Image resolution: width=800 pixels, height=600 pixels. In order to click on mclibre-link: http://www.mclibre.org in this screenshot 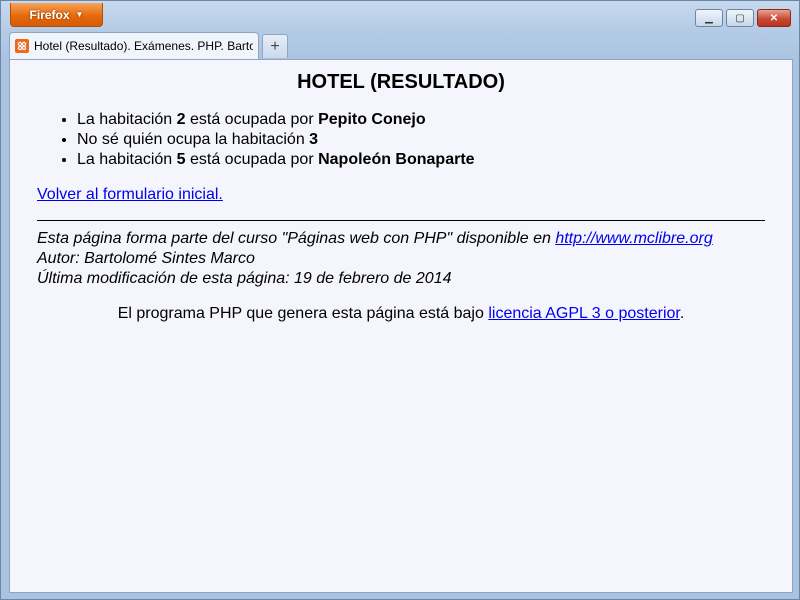, I will do `click(633, 238)`.